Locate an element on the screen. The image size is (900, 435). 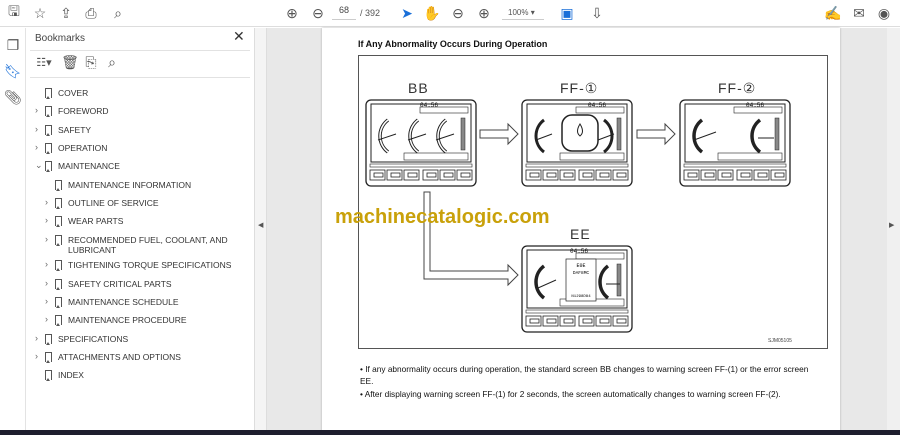
label-ff1: FF-① is located at coordinates (579, 88).